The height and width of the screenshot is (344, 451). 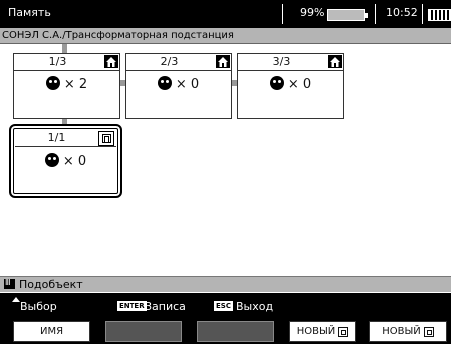 What do you see at coordinates (312, 12) in the screenshot?
I see `battery-percent: 99%` at bounding box center [312, 12].